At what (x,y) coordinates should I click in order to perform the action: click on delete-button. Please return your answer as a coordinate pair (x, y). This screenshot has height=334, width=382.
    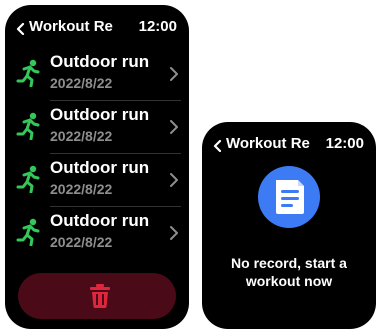
    Looking at the image, I should click on (97, 296).